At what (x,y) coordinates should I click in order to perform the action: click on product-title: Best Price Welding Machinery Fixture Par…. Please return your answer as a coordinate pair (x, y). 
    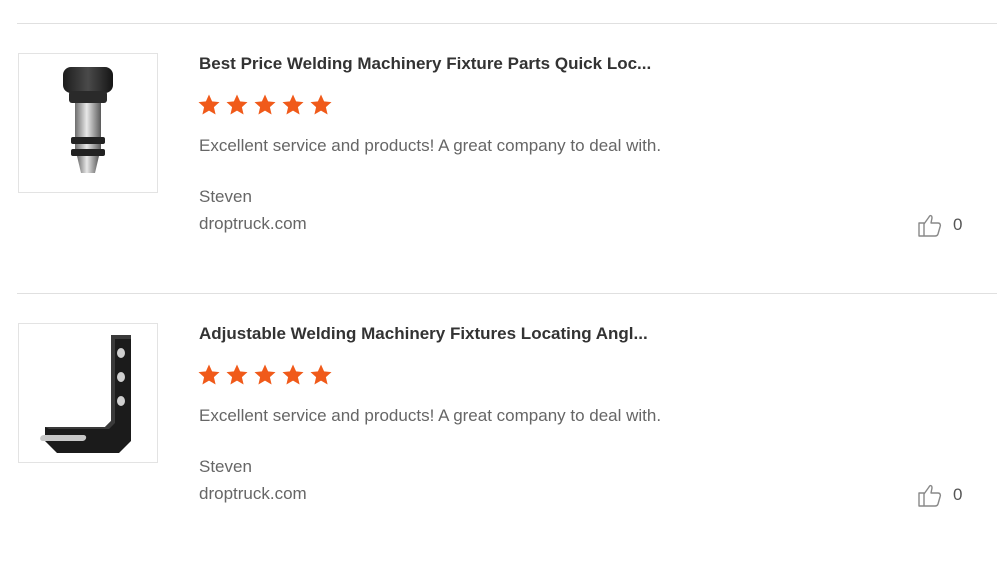
    Looking at the image, I should click on (425, 64).